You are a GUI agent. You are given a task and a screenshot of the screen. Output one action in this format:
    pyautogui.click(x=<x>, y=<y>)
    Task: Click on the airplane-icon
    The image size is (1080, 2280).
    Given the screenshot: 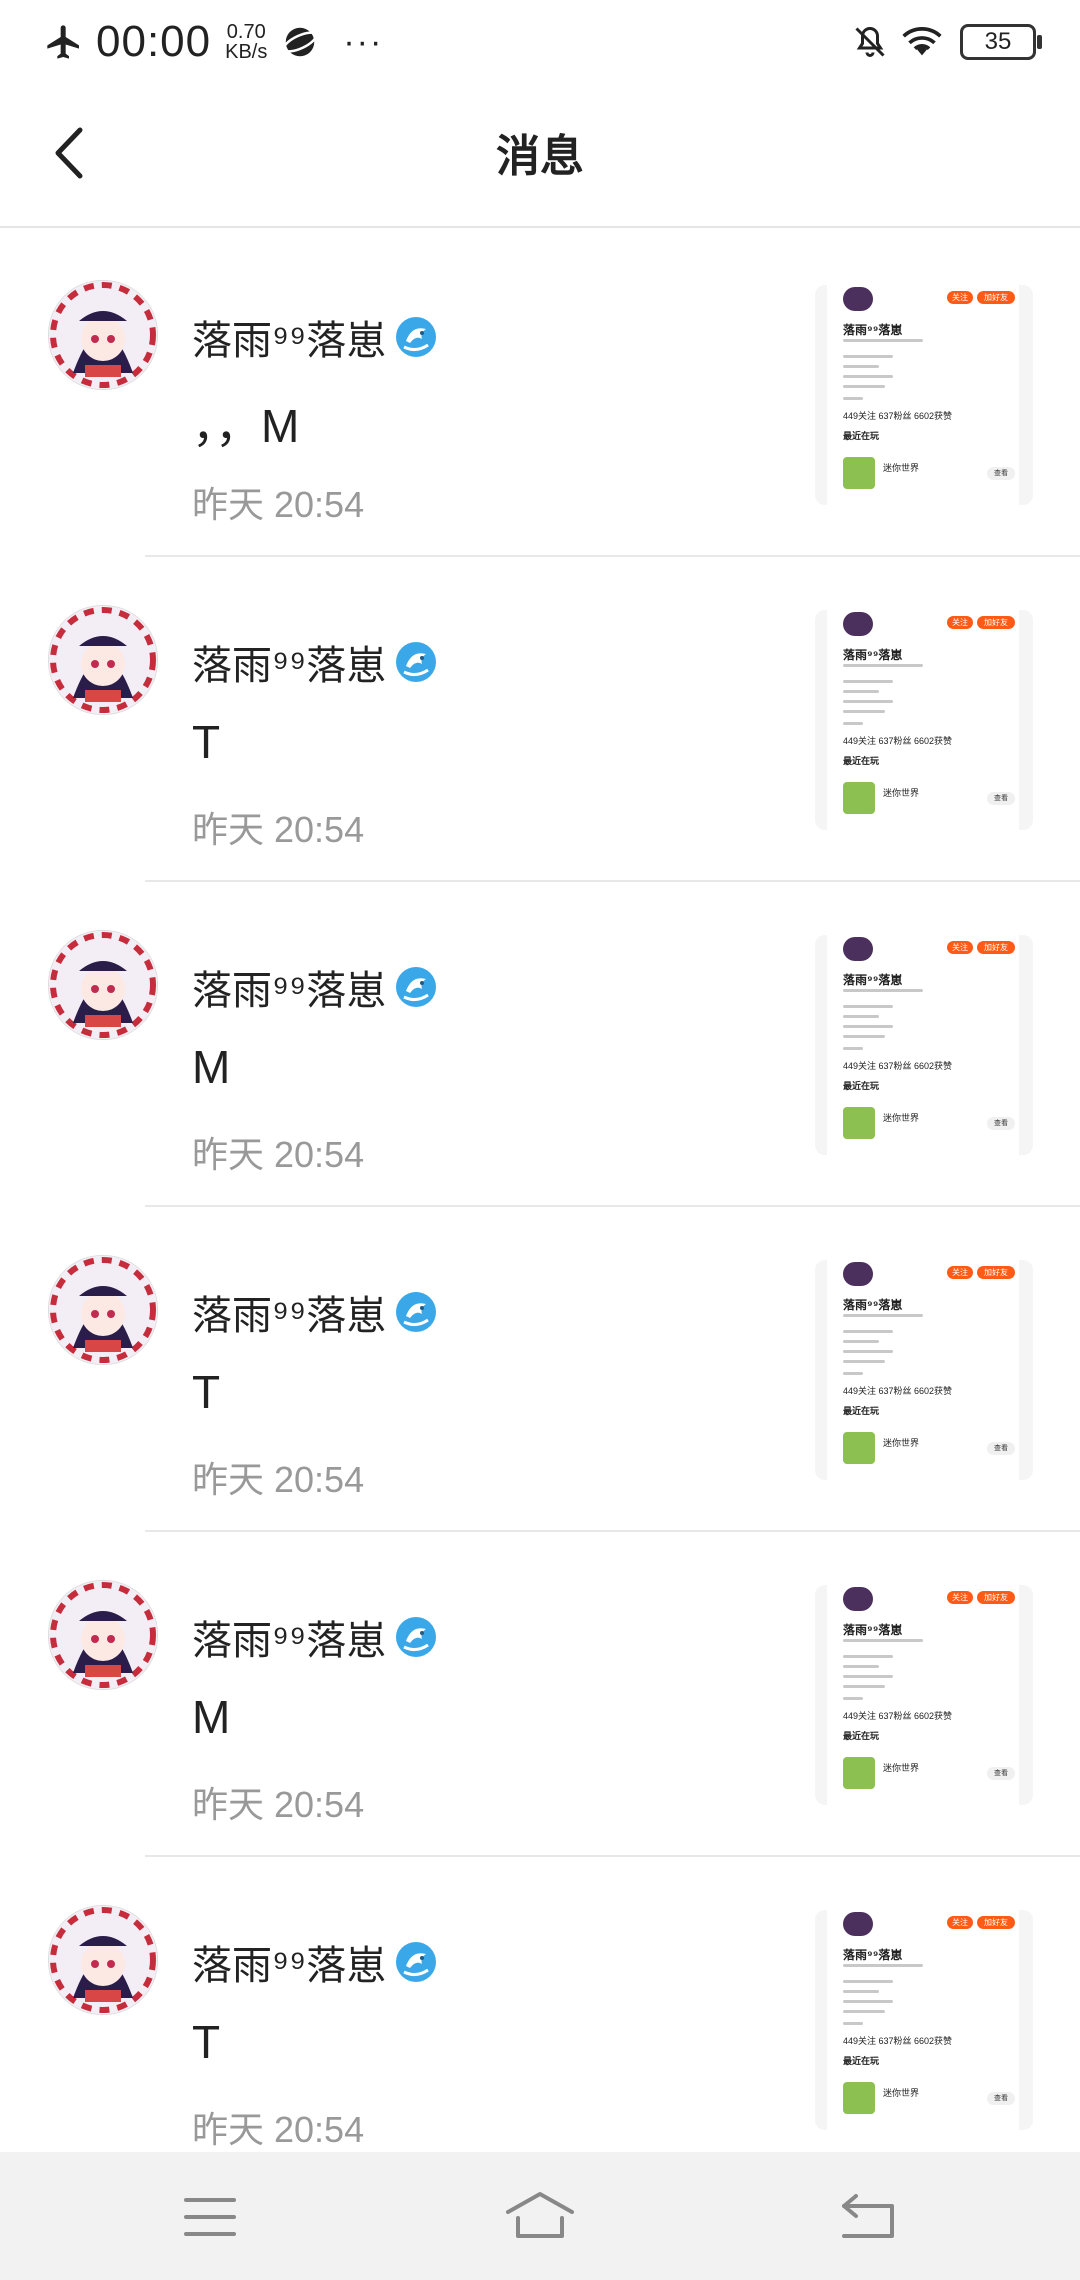 What is the action you would take?
    pyautogui.click(x=63, y=42)
    